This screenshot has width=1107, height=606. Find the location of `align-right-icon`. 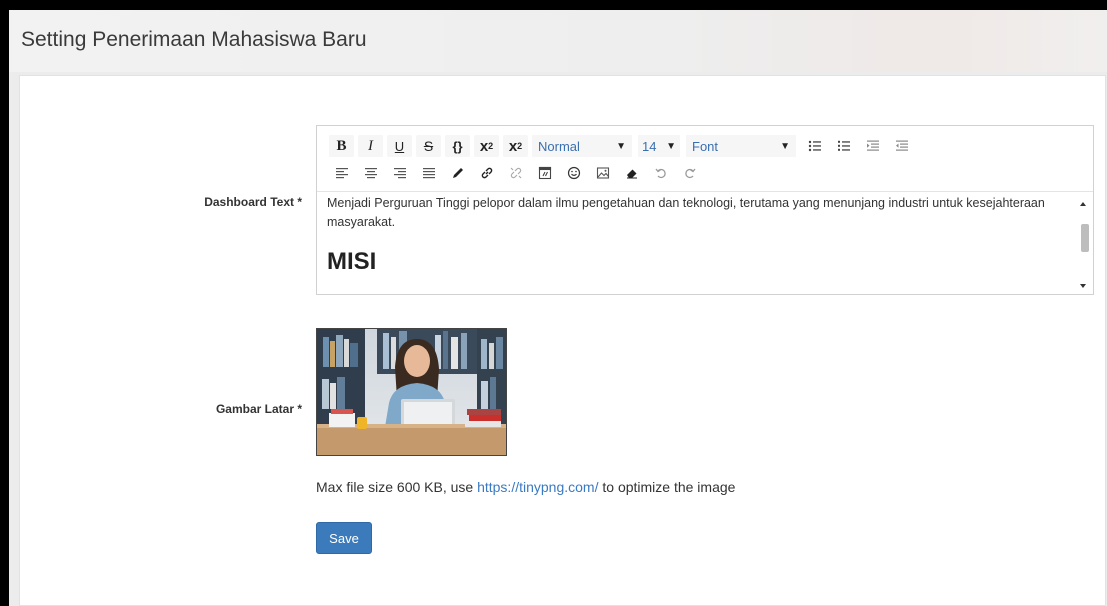

align-right-icon is located at coordinates (399, 173).